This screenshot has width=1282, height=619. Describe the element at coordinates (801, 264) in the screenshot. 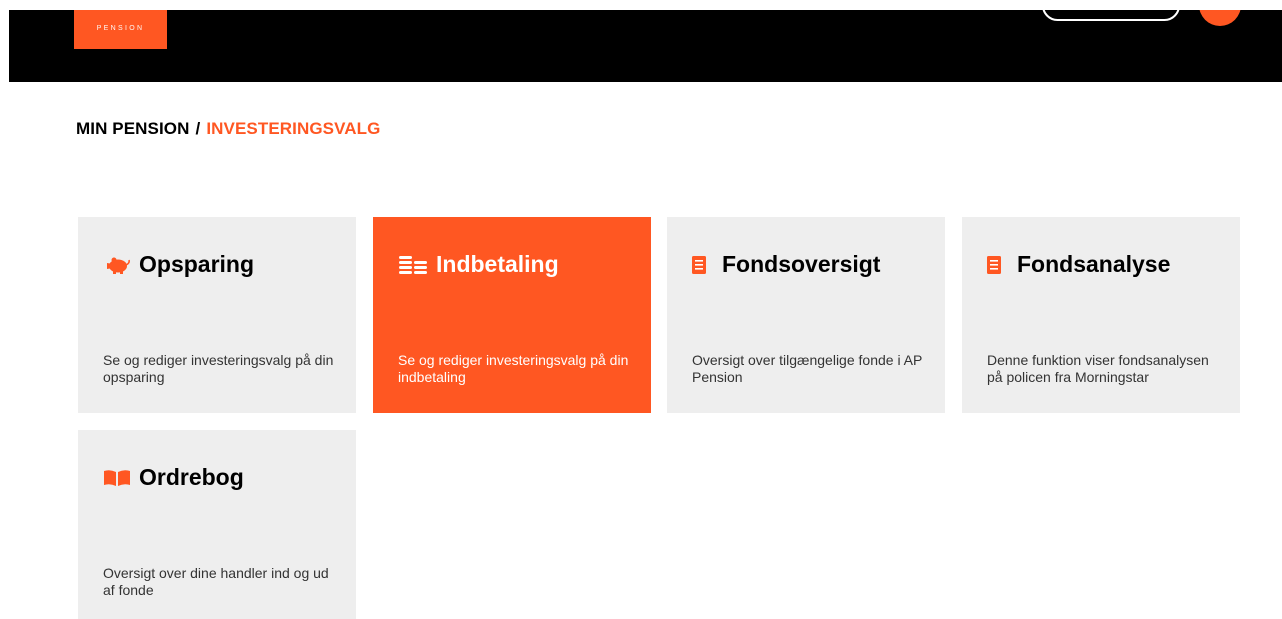

I see `tile-title-text: Fondsoversigt` at that location.